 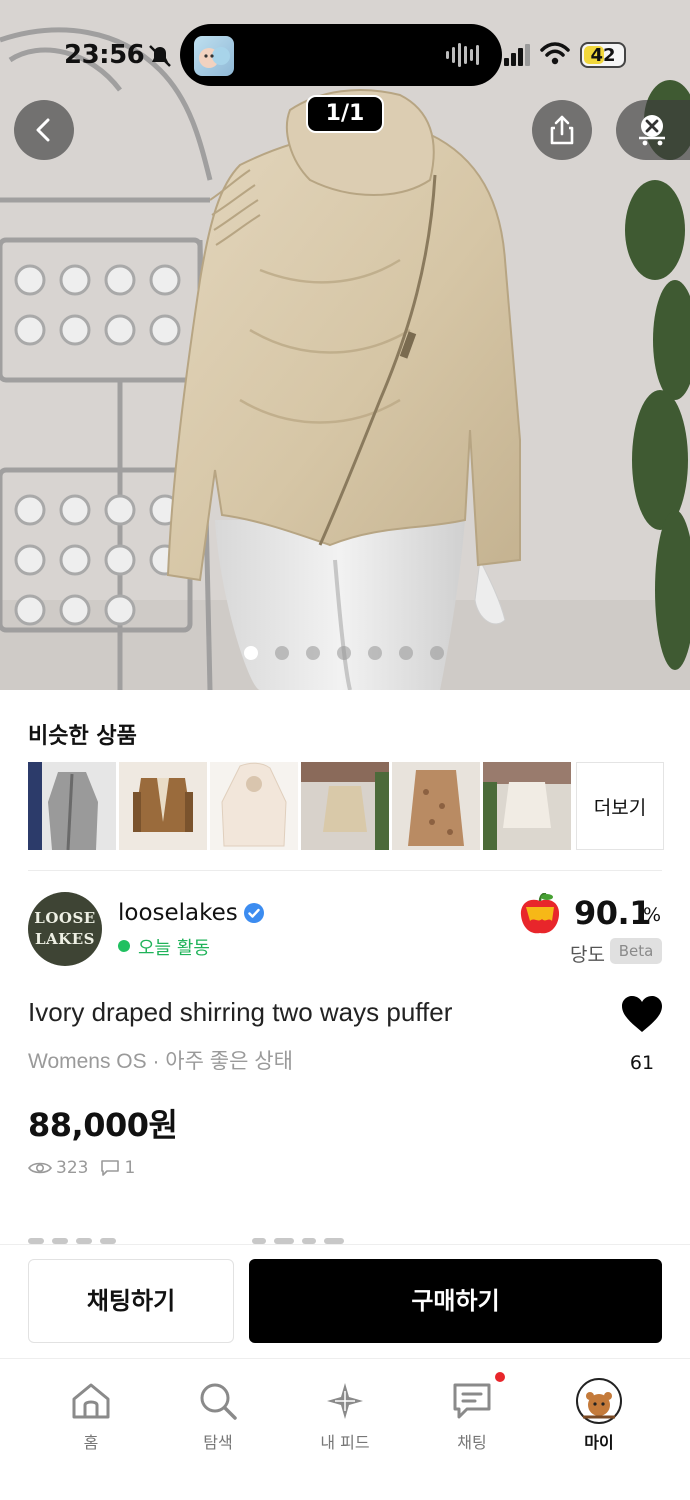 What do you see at coordinates (500, 1377) in the screenshot?
I see `chat-notification-dot` at bounding box center [500, 1377].